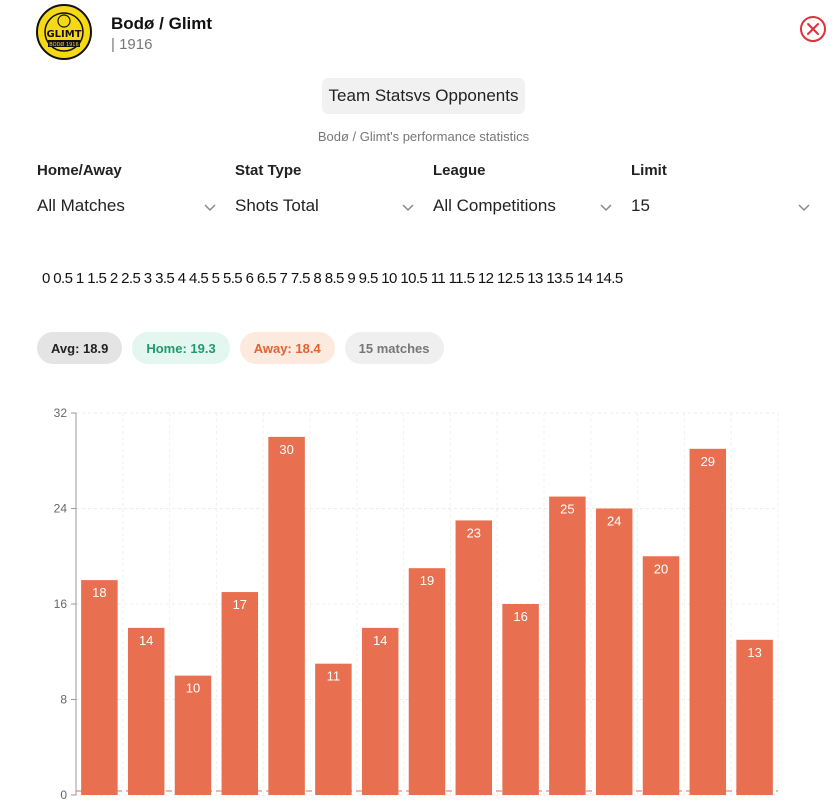 This screenshot has width=837, height=806. What do you see at coordinates (127, 209) in the screenshot?
I see `home-away-select: All Matches` at bounding box center [127, 209].